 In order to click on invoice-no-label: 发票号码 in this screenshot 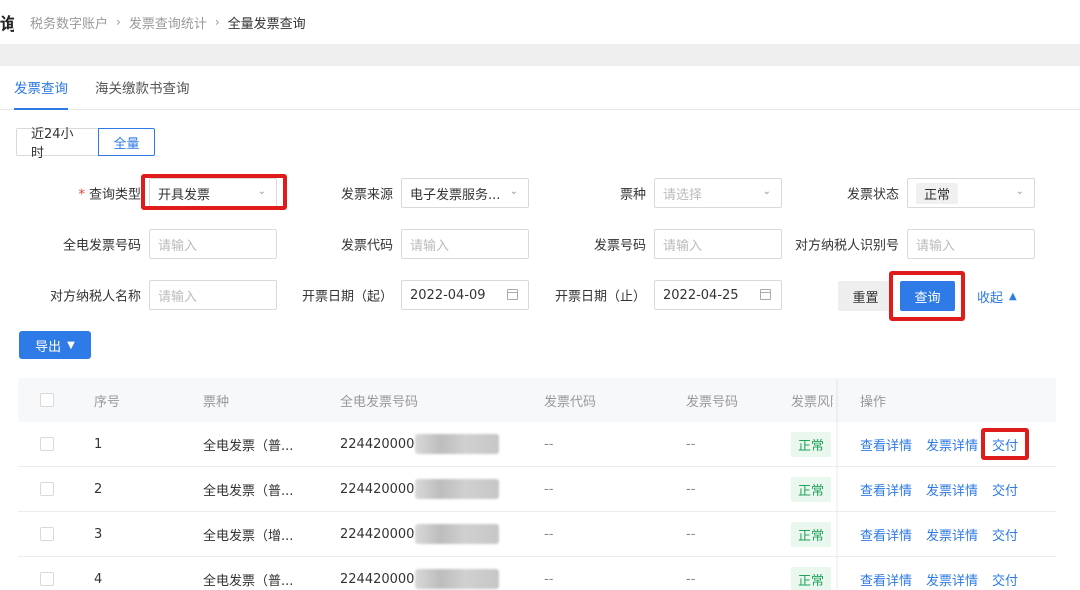, I will do `click(619, 246)`.